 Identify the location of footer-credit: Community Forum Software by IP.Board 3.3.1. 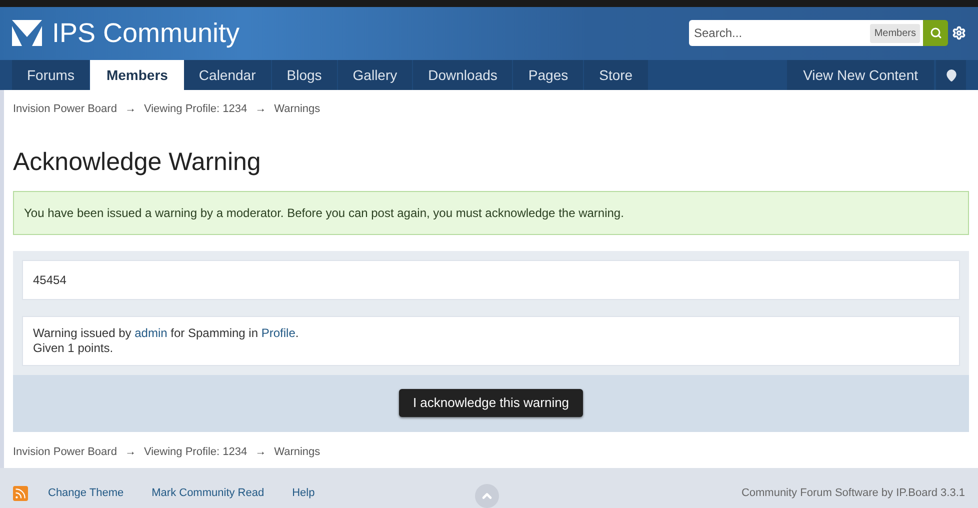
(853, 493).